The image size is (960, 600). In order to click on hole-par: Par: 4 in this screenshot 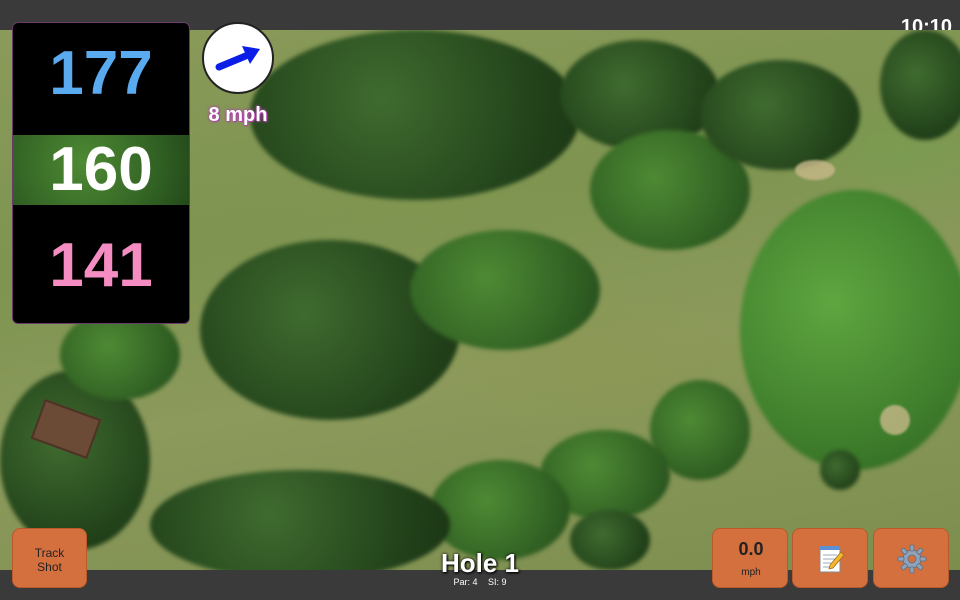, I will do `click(465, 582)`.